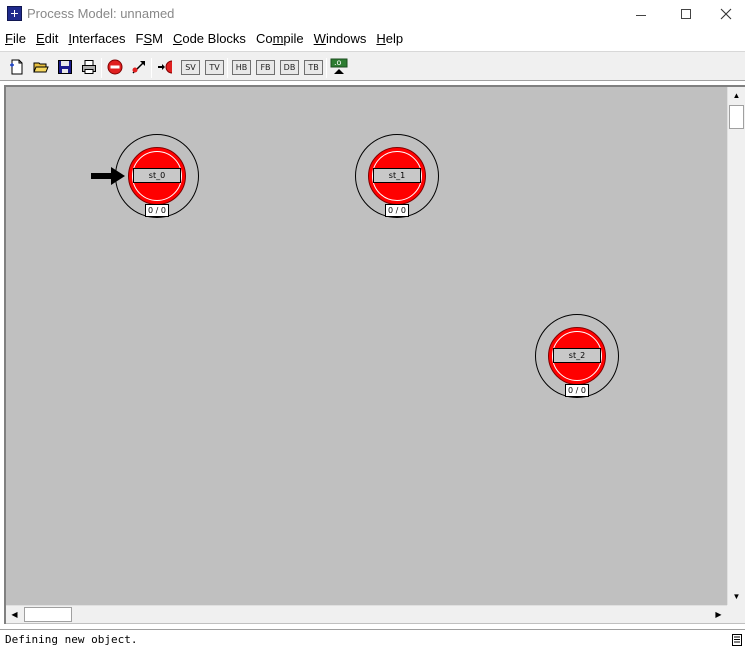 Image resolution: width=745 pixels, height=649 pixels. What do you see at coordinates (381, 38) in the screenshot?
I see `menu-help-mnemonic: H` at bounding box center [381, 38].